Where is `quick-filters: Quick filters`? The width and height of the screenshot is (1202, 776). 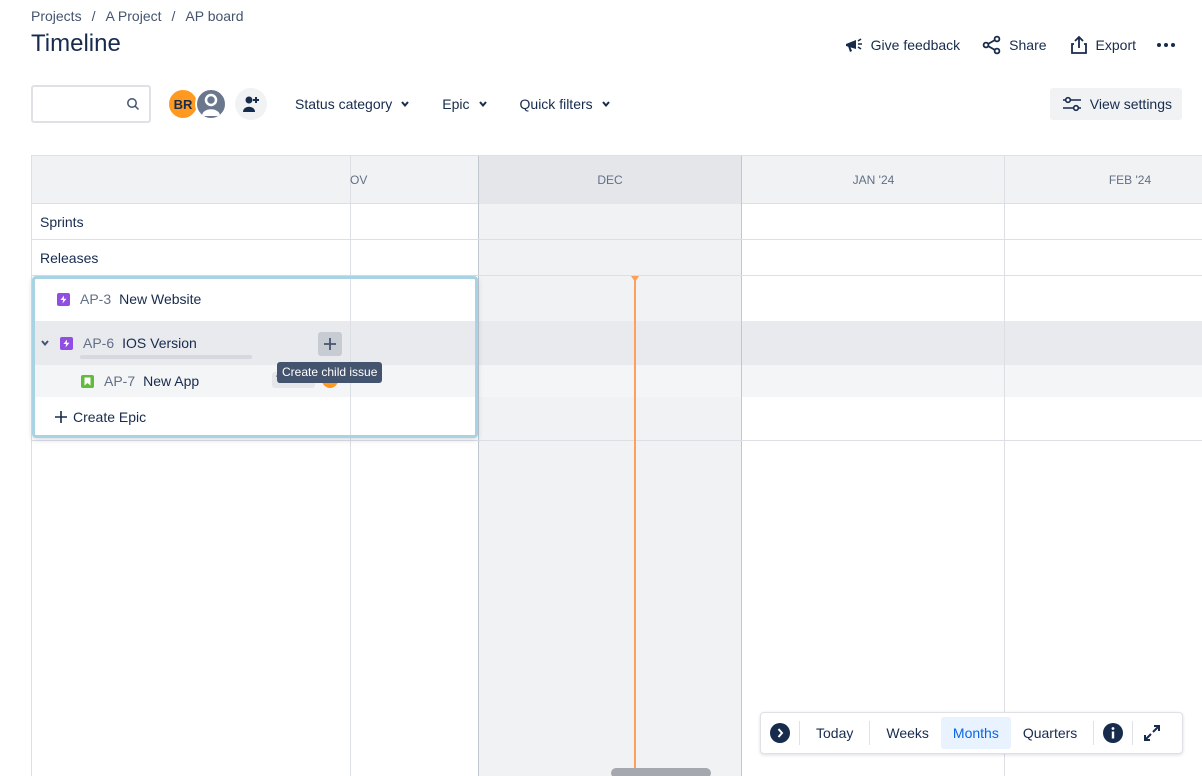 quick-filters: Quick filters is located at coordinates (565, 104).